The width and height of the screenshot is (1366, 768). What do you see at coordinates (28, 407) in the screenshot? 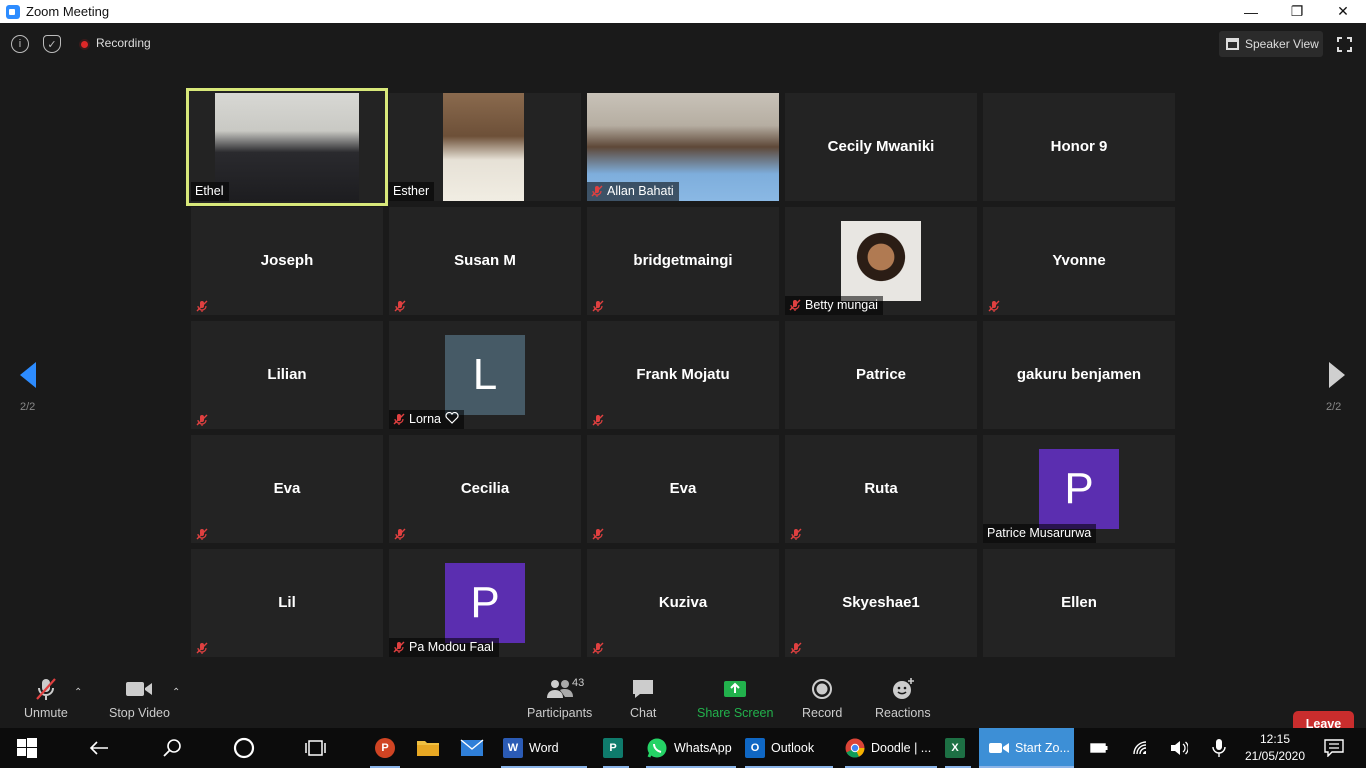
I see `page-indicator-left: 2/2` at bounding box center [28, 407].